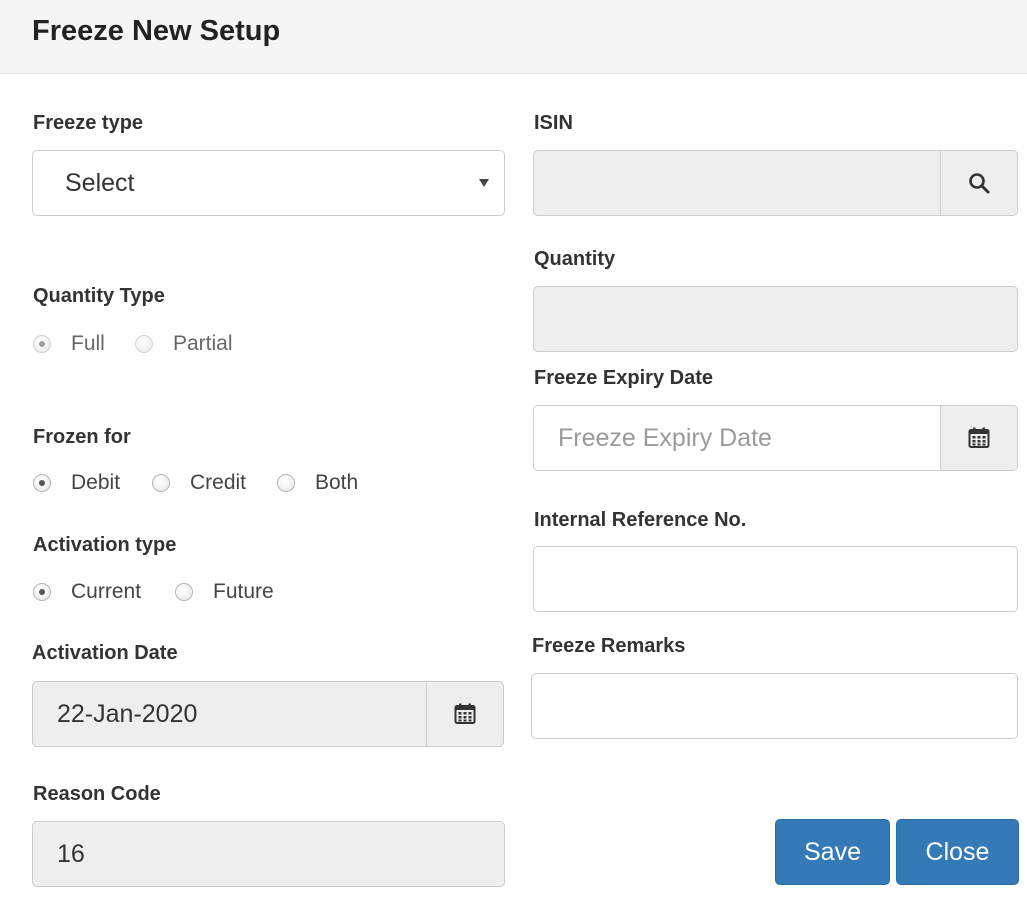  Describe the element at coordinates (775, 183) in the screenshot. I see `isin-field` at that location.